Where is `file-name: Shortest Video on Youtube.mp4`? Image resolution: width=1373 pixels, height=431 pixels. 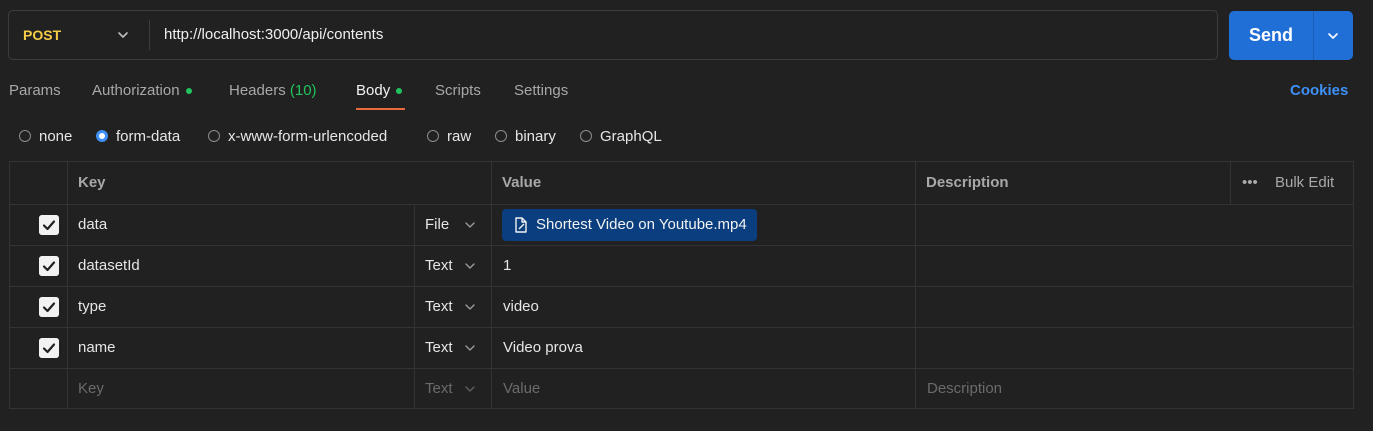 file-name: Shortest Video on Youtube.mp4 is located at coordinates (641, 224).